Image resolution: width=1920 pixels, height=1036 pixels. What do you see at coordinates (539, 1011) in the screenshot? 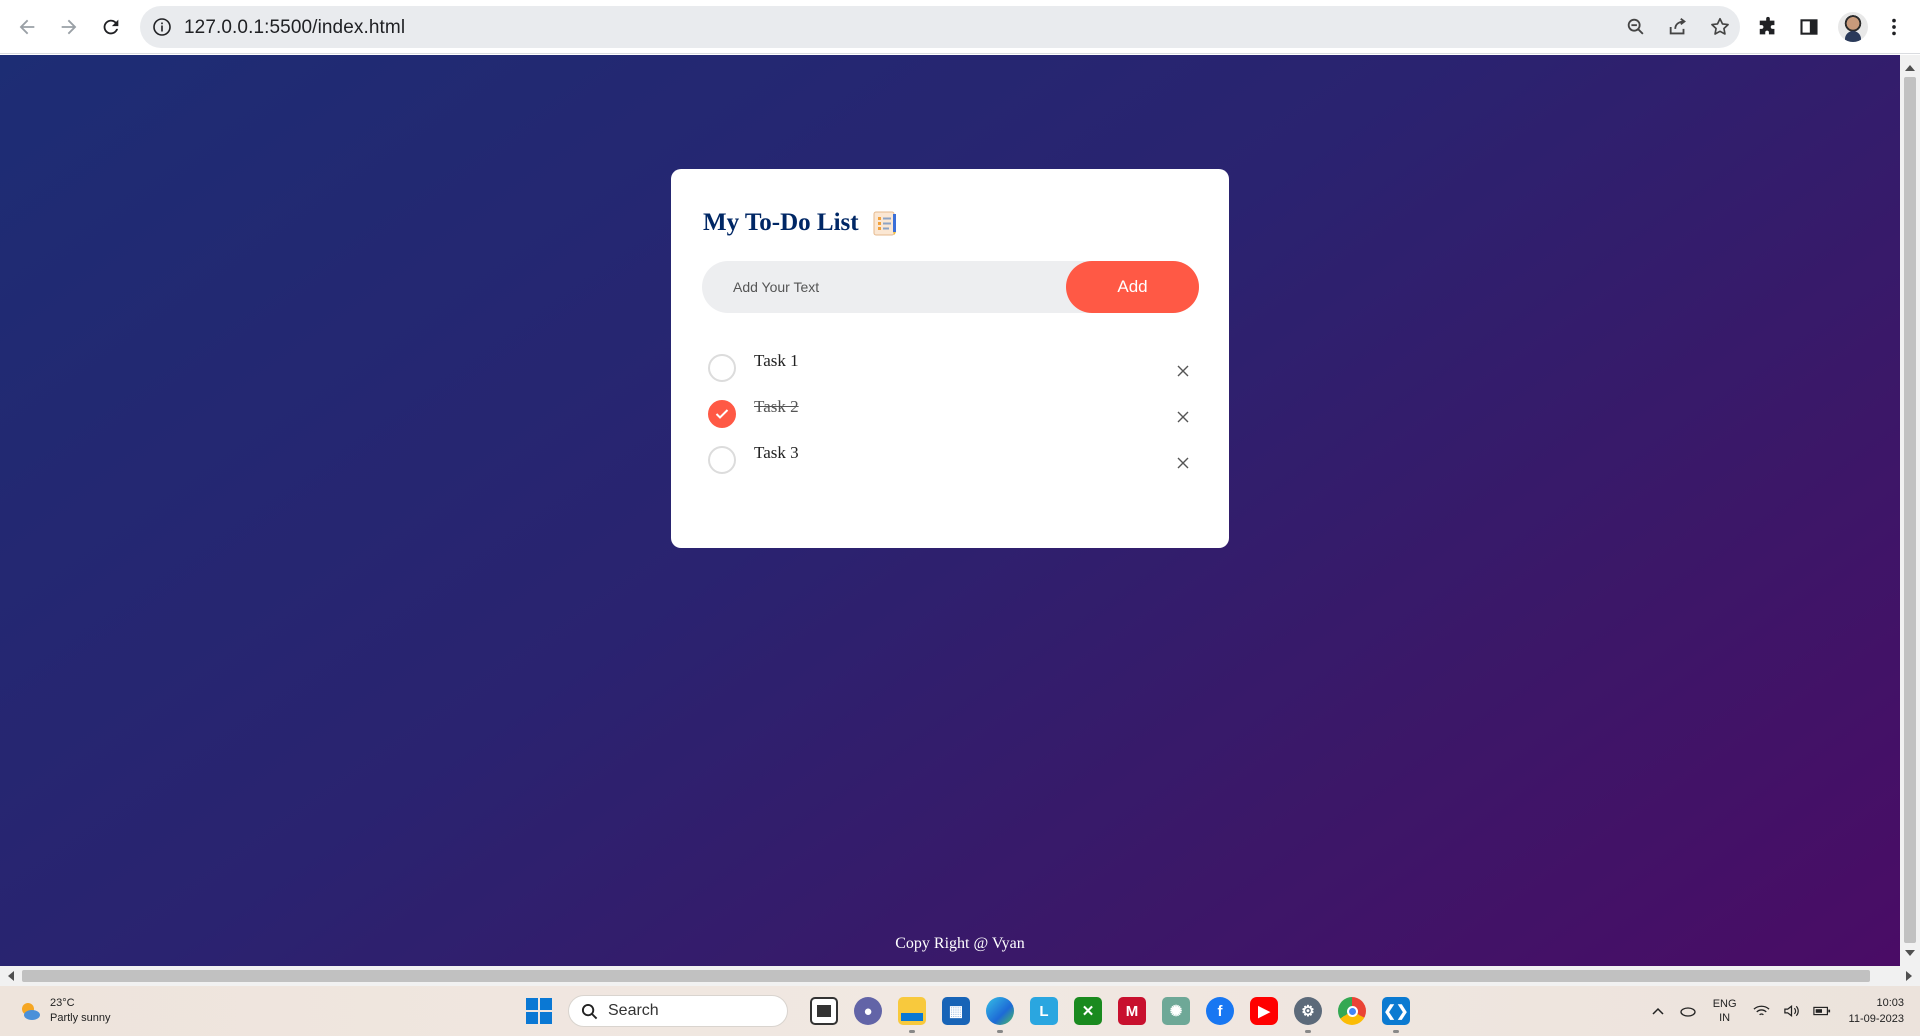
I see `windows-start-icon` at bounding box center [539, 1011].